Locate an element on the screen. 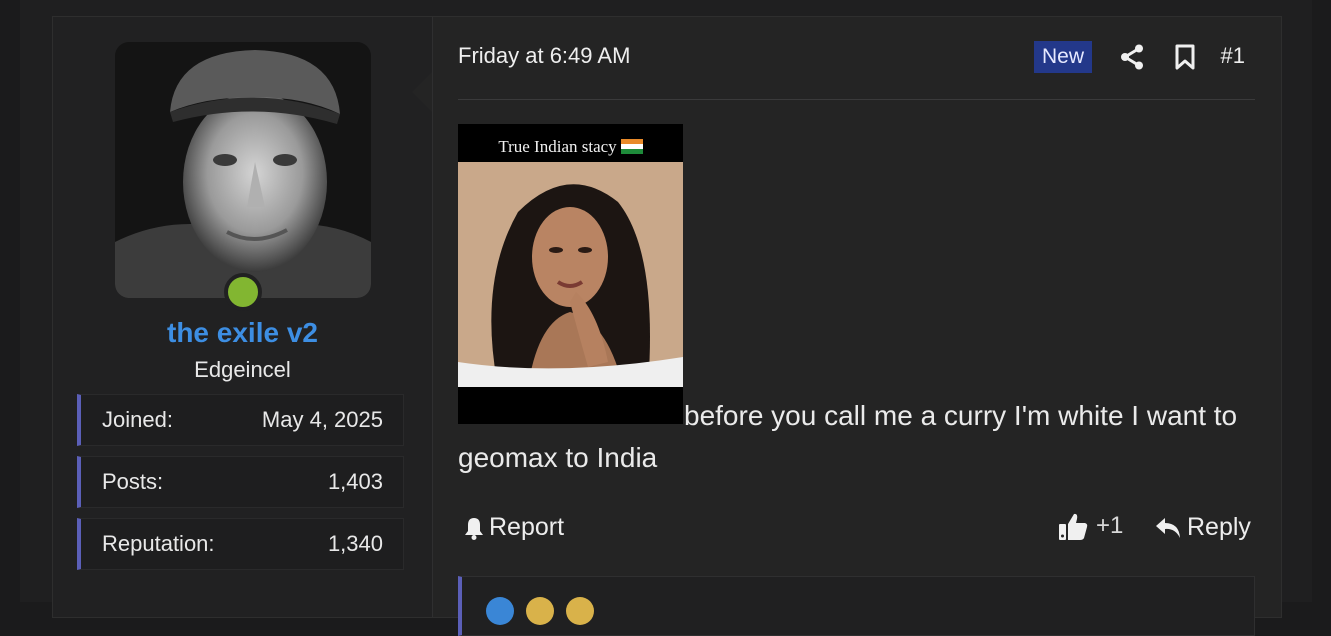 This screenshot has height=636, width=1331. stat-label: Joined: is located at coordinates (137, 419).